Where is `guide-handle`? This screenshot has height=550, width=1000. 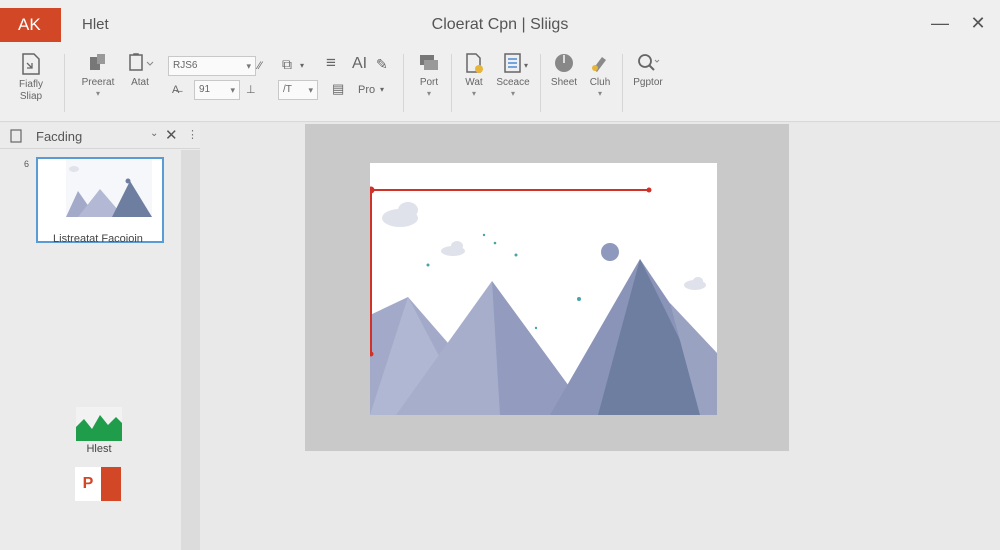
guide-handle is located at coordinates (649, 190).